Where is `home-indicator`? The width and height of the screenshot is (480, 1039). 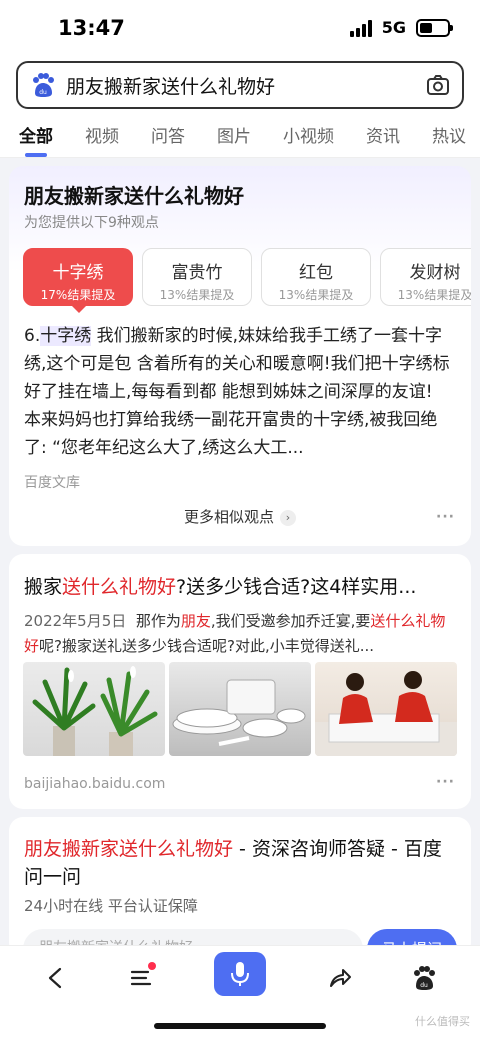
home-indicator is located at coordinates (240, 1026).